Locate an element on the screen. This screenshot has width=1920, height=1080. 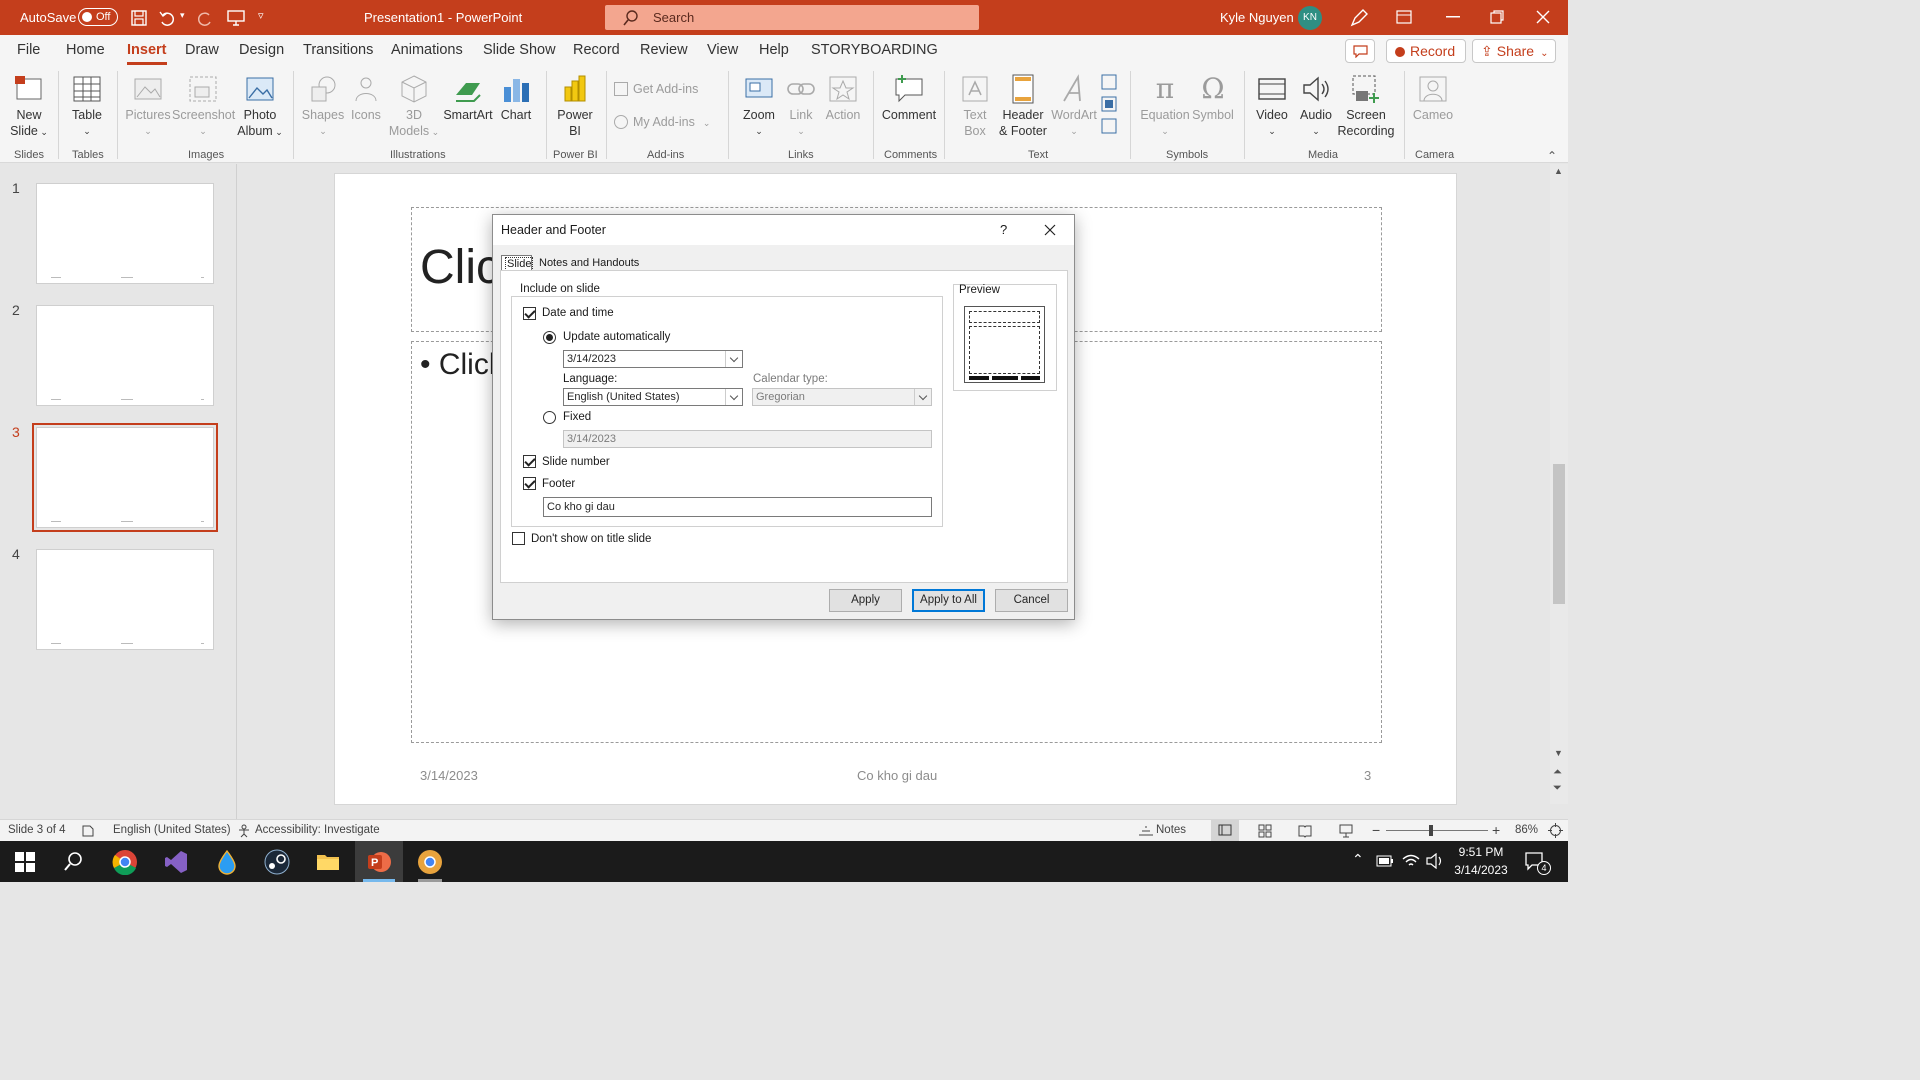
table-button: Table ⌄ is located at coordinates (87, 106).